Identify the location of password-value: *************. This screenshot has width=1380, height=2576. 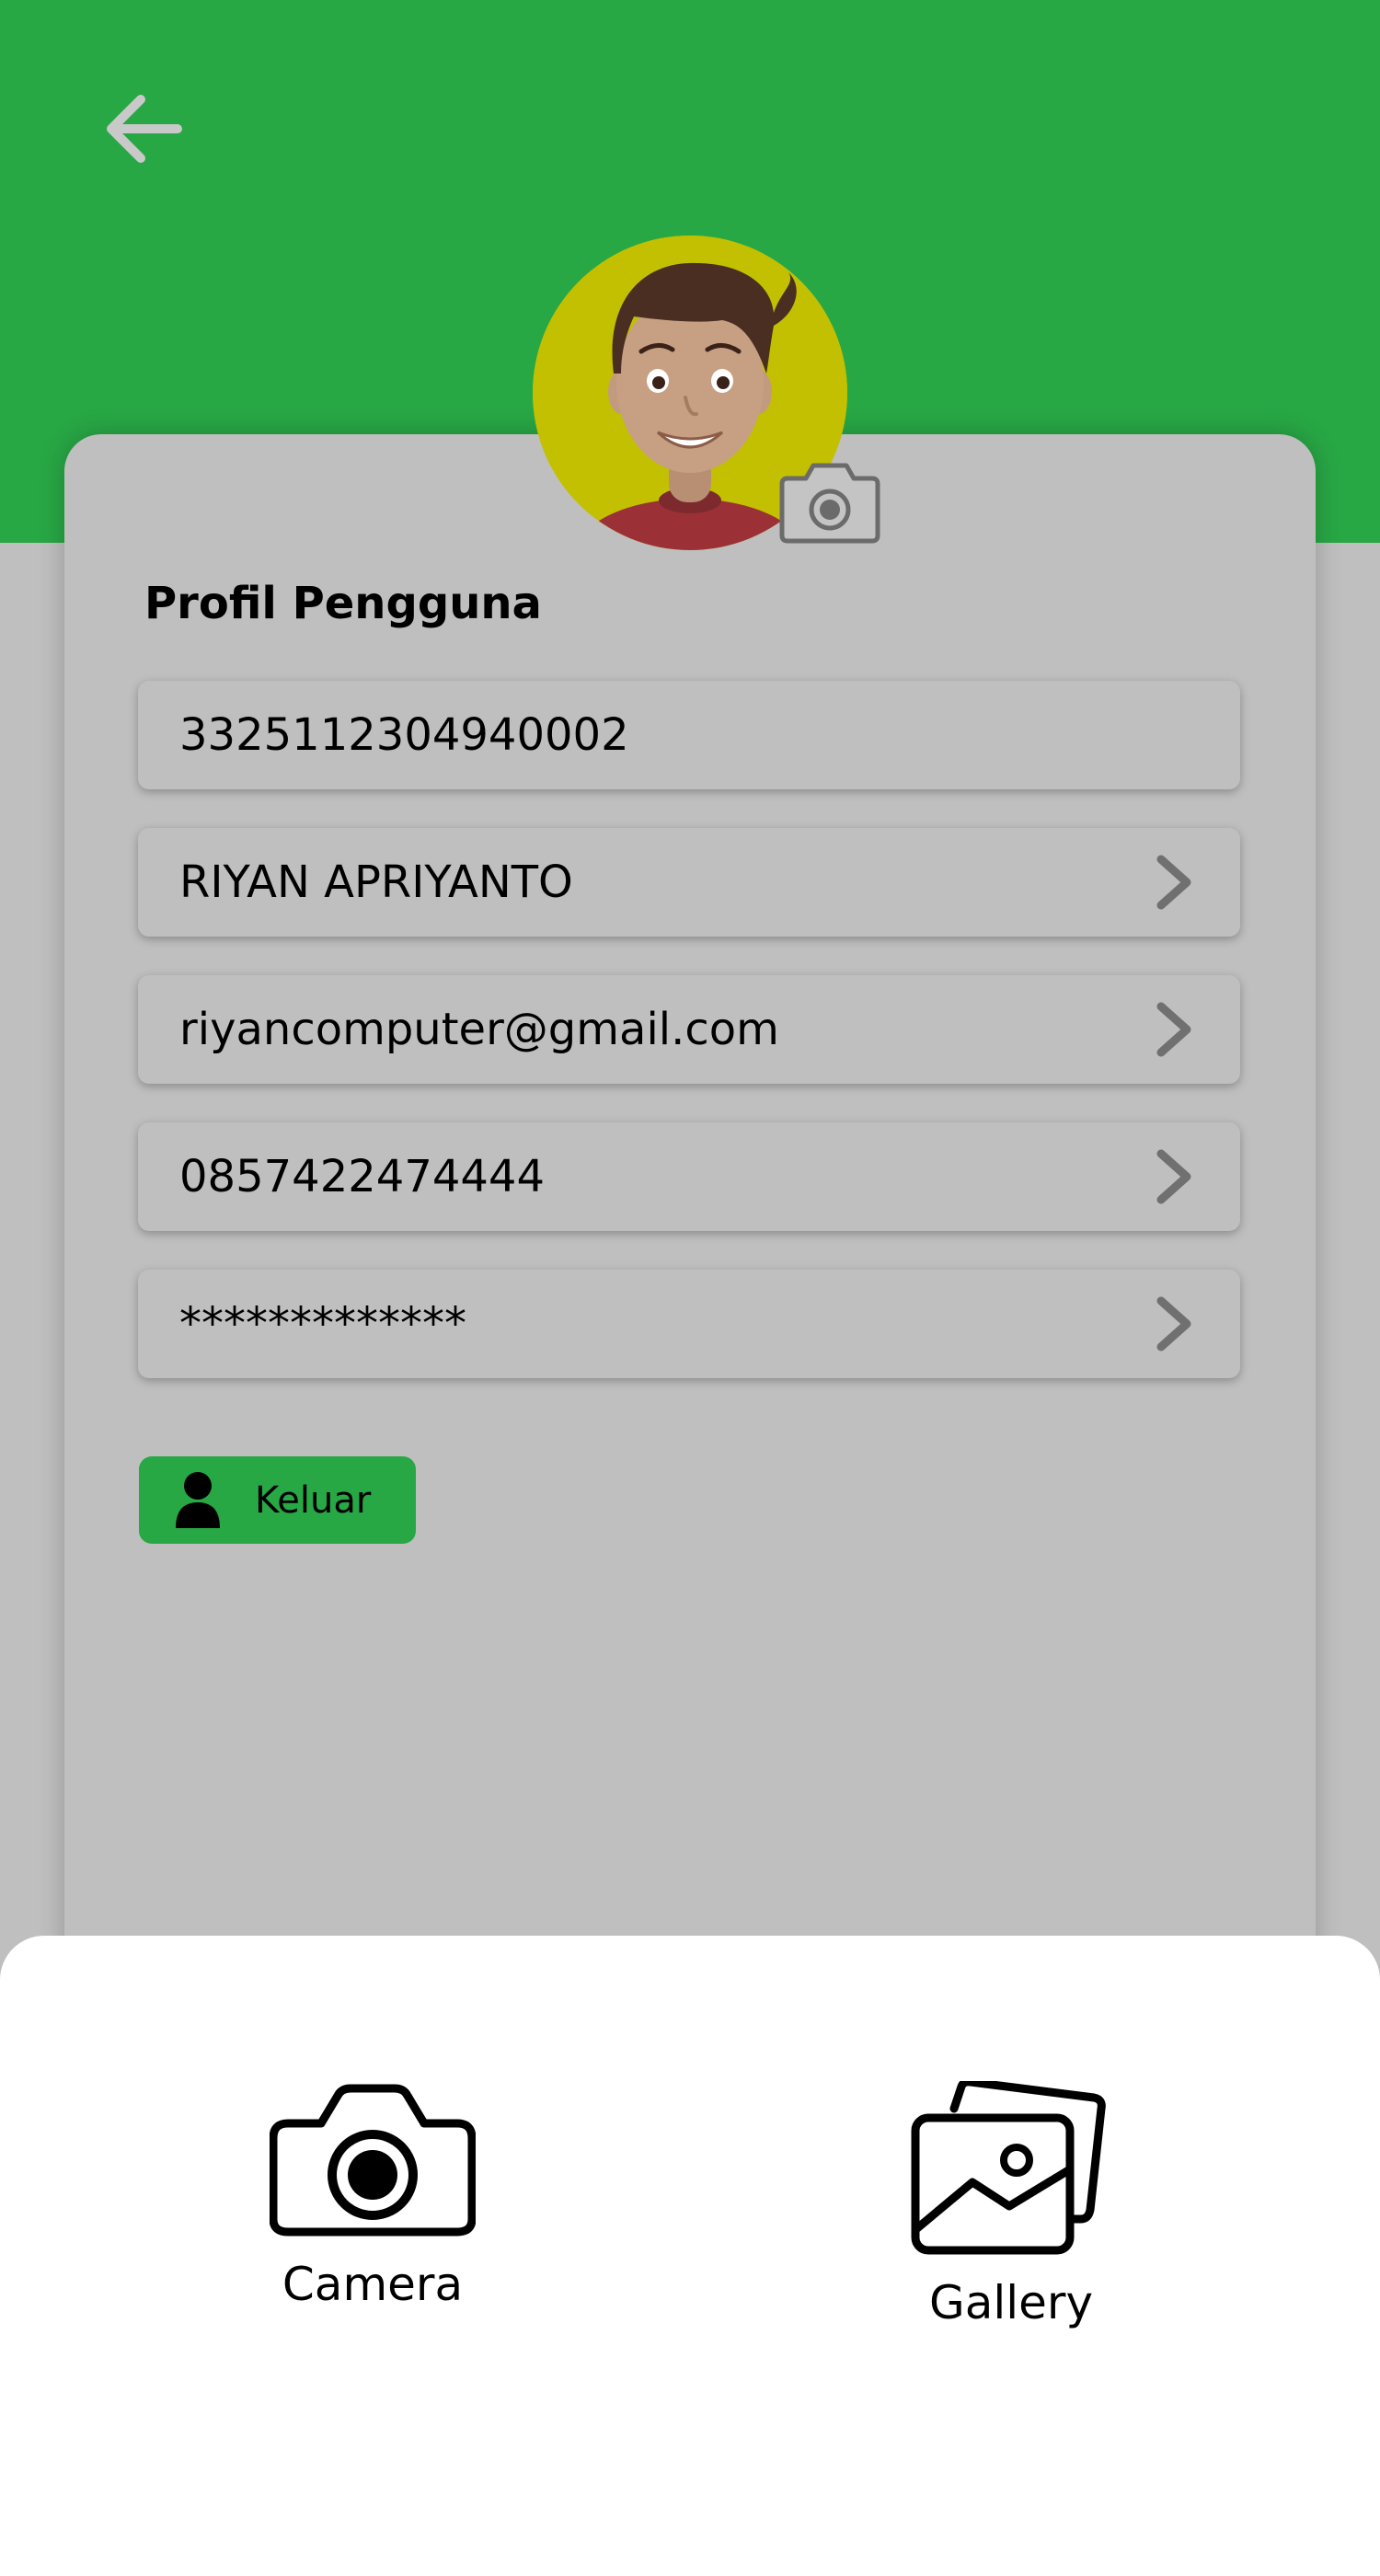
(322, 1324).